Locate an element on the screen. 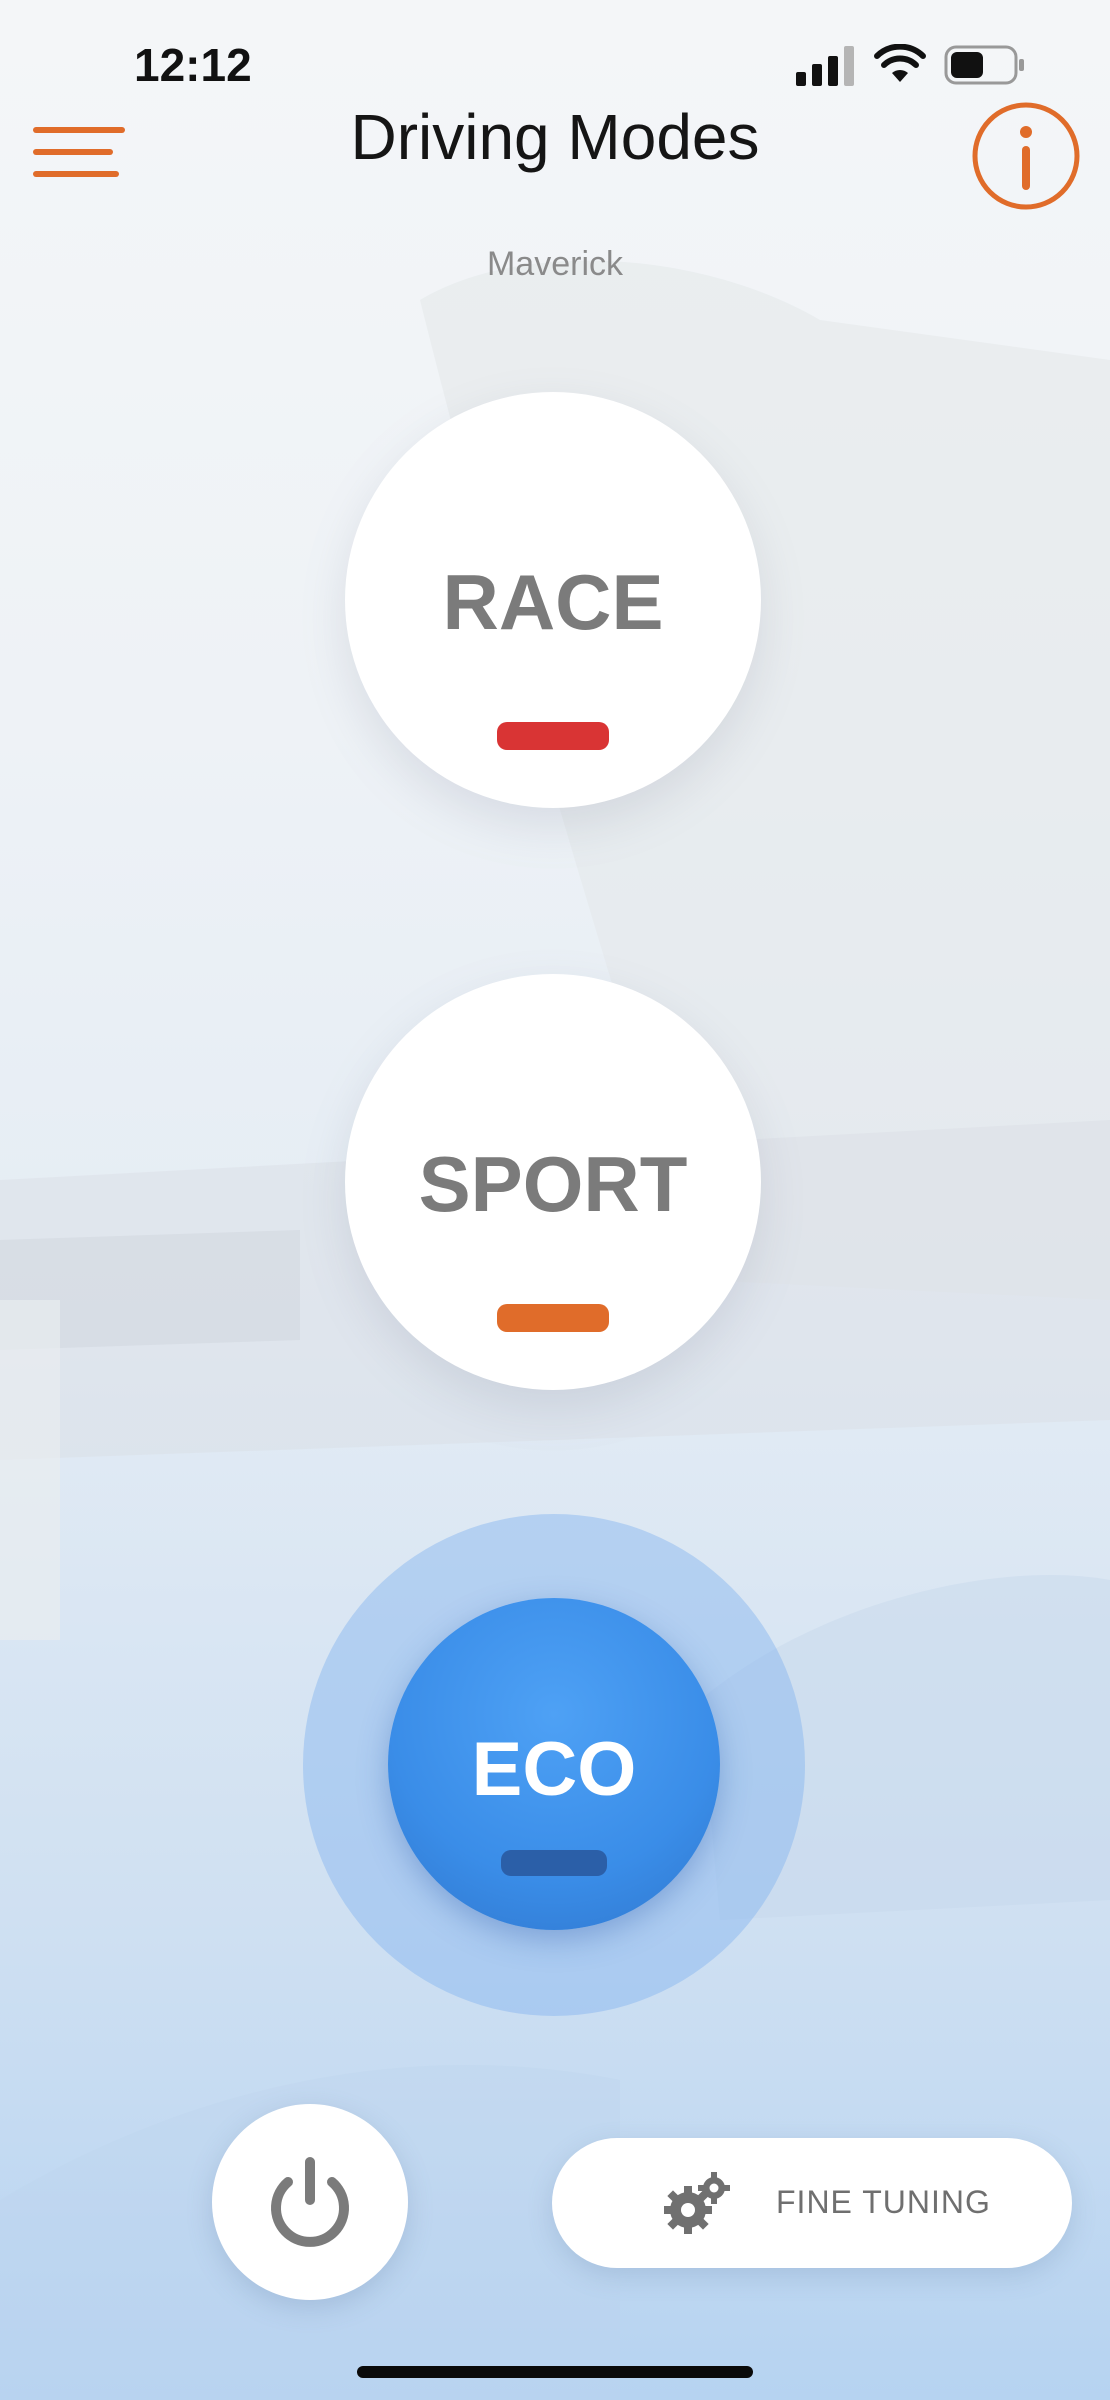  power-button is located at coordinates (310, 2202).